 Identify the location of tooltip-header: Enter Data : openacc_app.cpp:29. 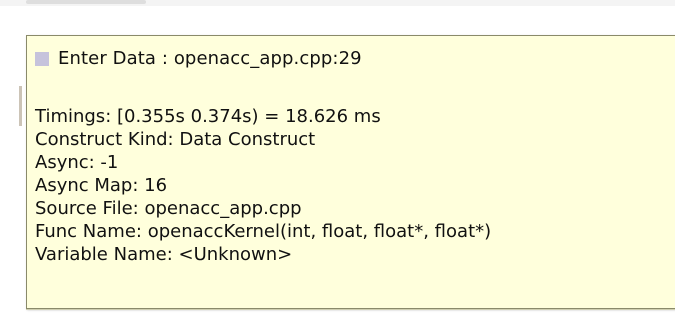
(198, 58).